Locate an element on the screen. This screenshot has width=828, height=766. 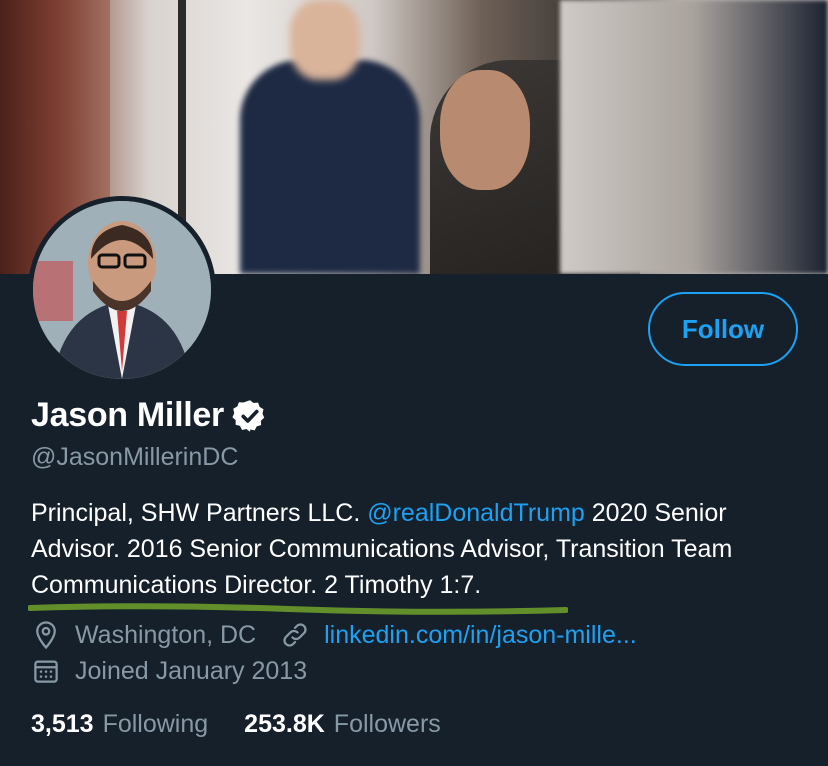
followers-label: Followers is located at coordinates (387, 724).